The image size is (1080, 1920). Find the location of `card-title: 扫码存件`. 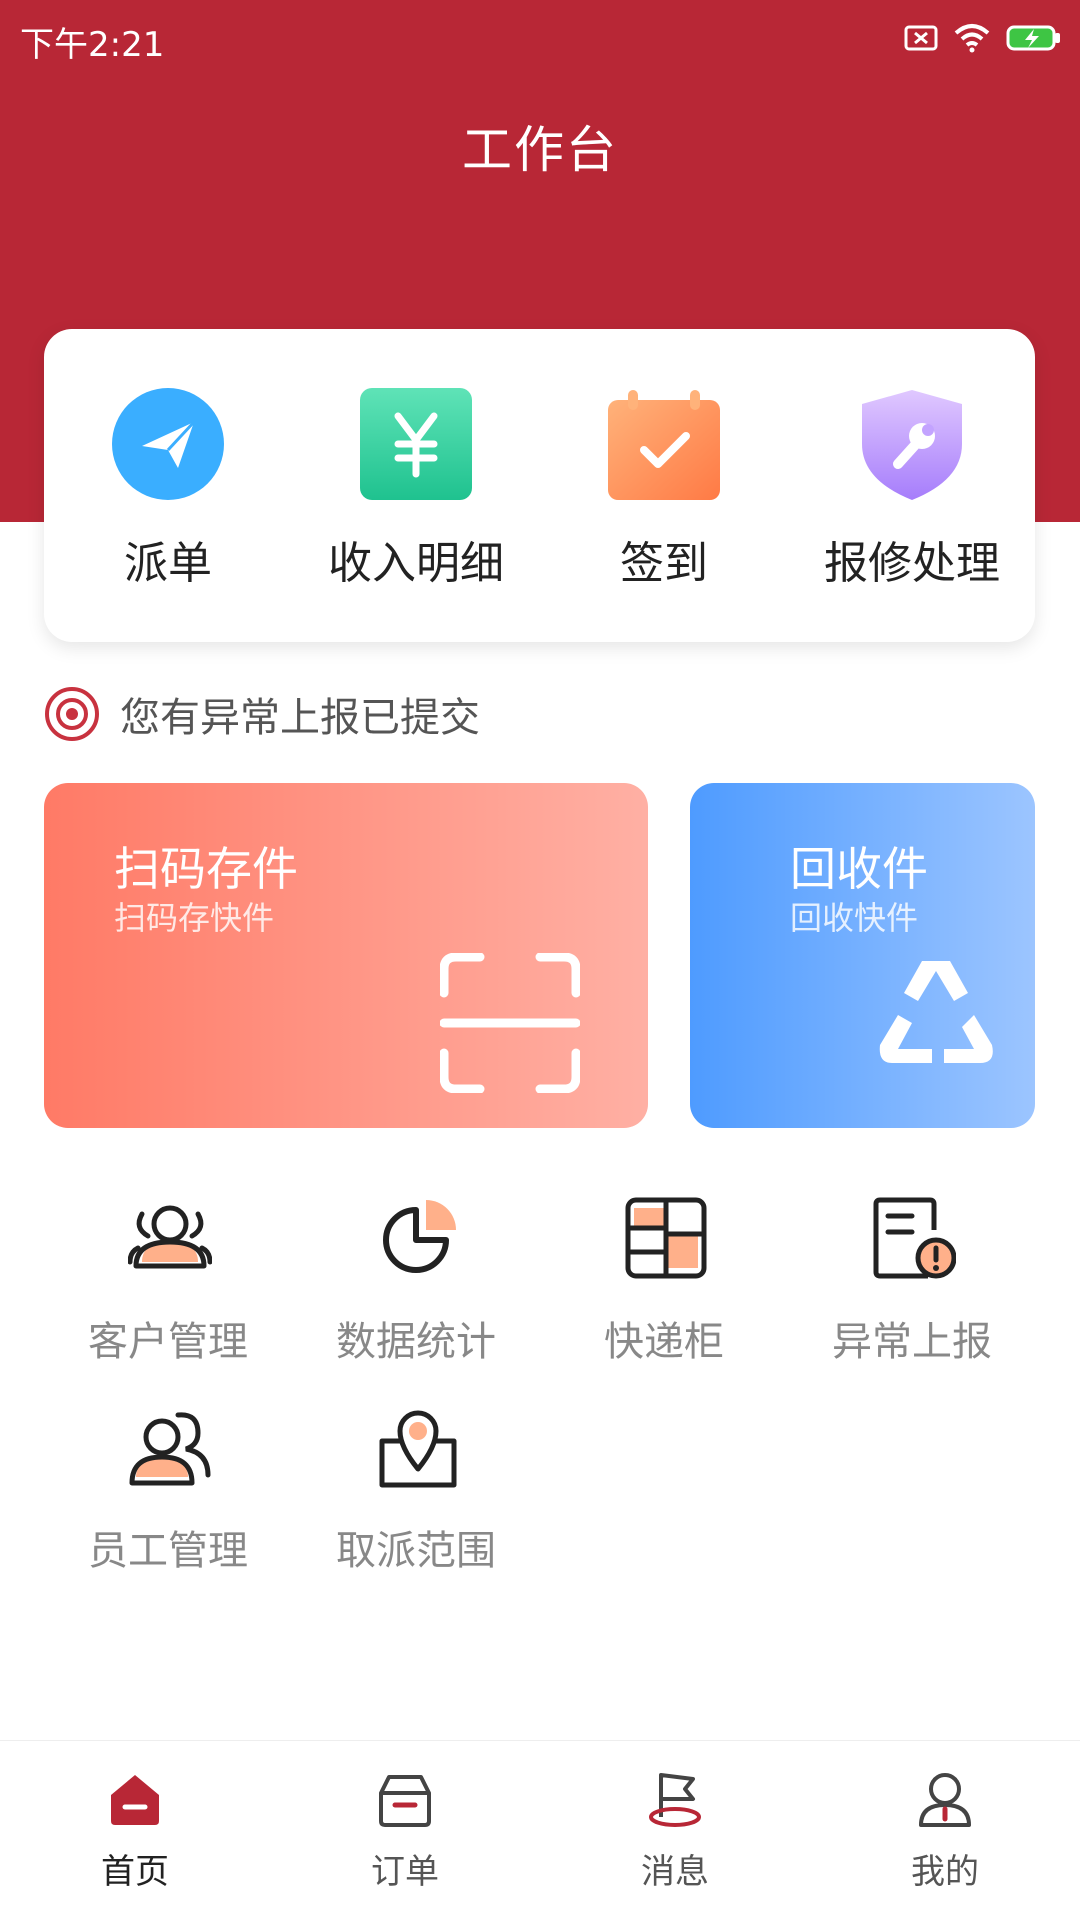

card-title: 扫码存件 is located at coordinates (206, 869).